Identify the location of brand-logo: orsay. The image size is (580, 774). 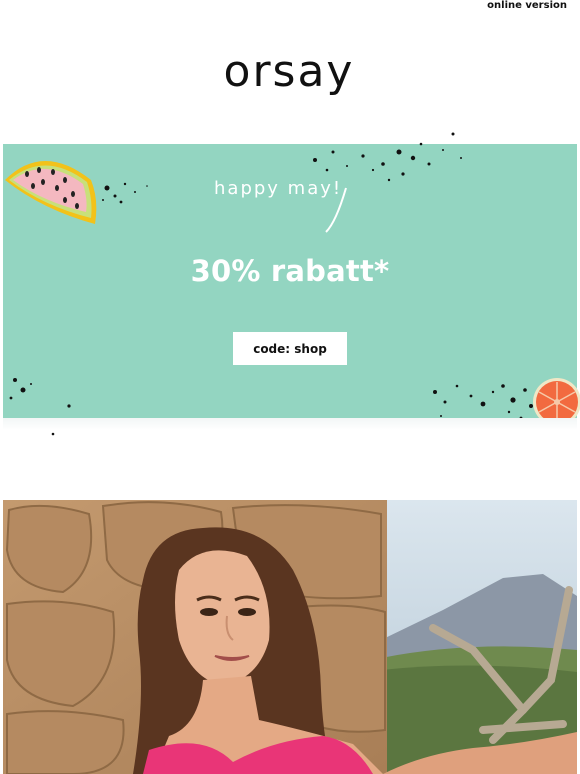
(289, 76).